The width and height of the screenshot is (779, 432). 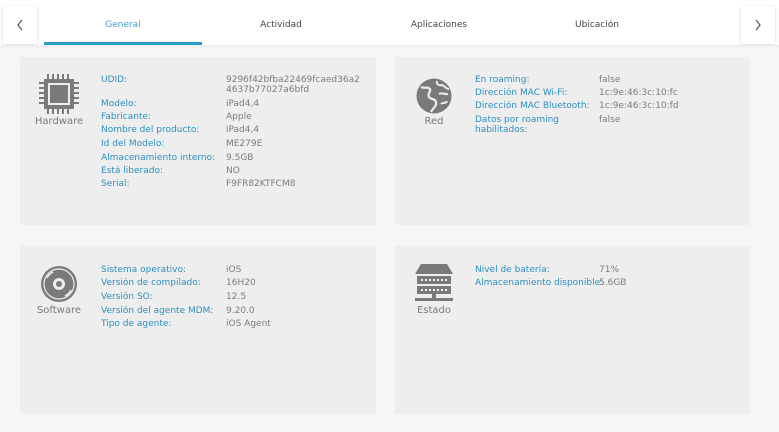 What do you see at coordinates (119, 104) in the screenshot?
I see `model-label: Modelo:` at bounding box center [119, 104].